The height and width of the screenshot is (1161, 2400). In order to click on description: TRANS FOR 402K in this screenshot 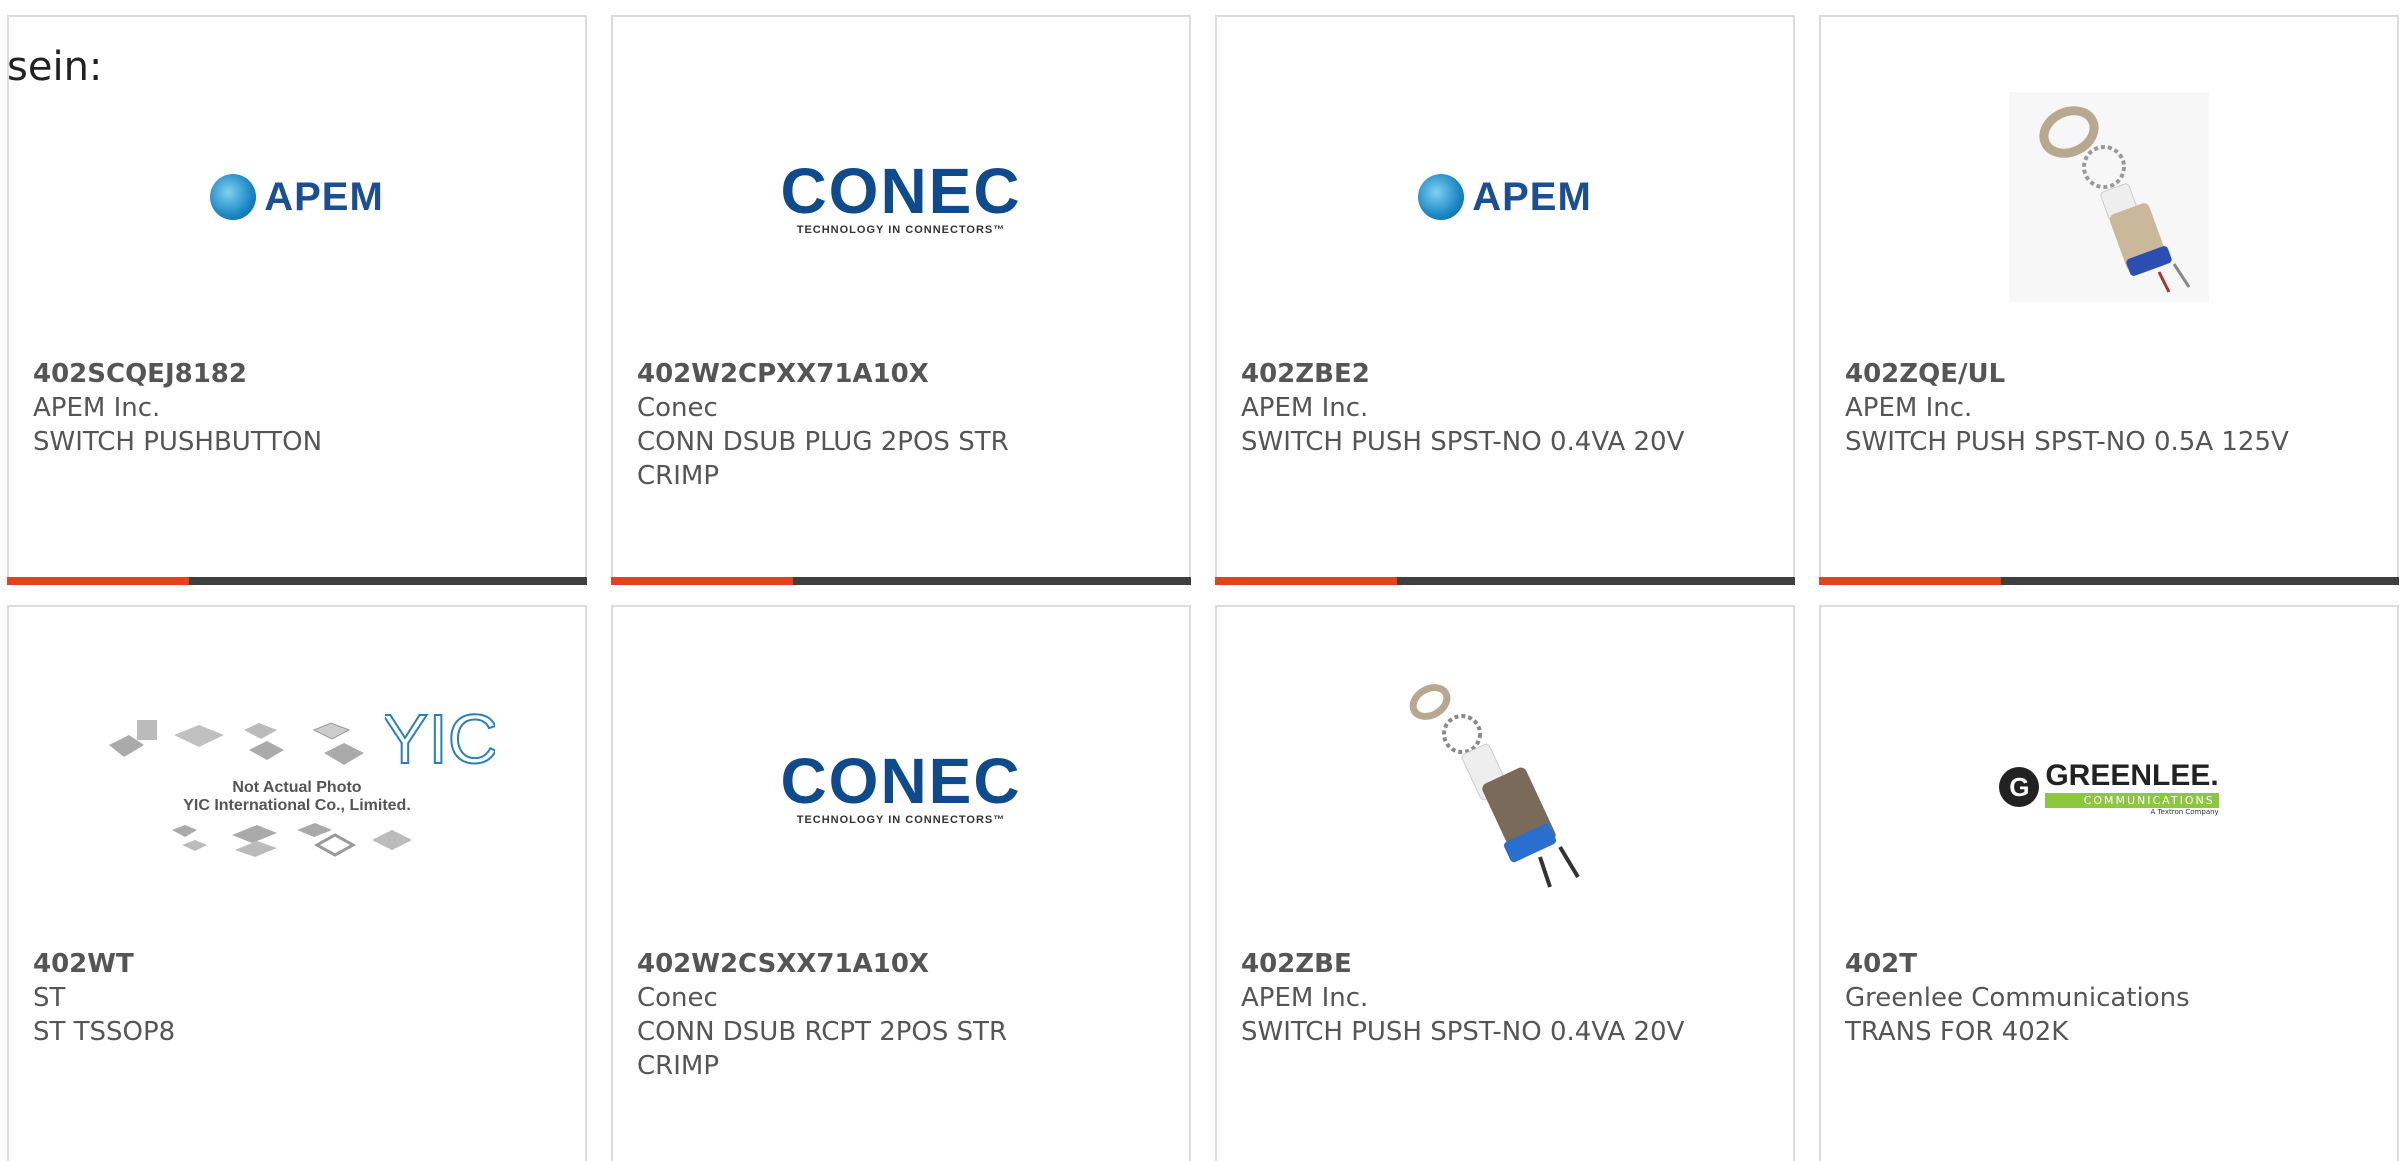, I will do `click(1957, 1032)`.